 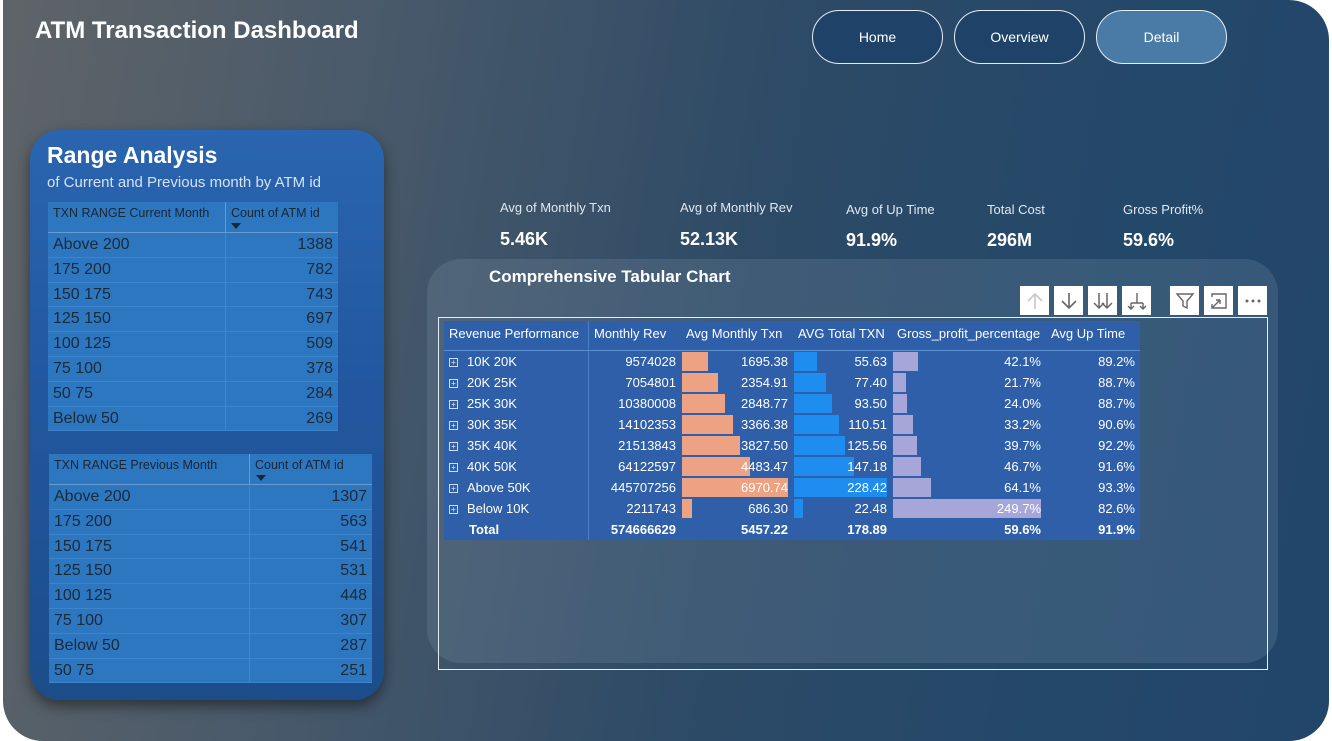 I want to click on table-row: 150 175 743, so click(x=193, y=295).